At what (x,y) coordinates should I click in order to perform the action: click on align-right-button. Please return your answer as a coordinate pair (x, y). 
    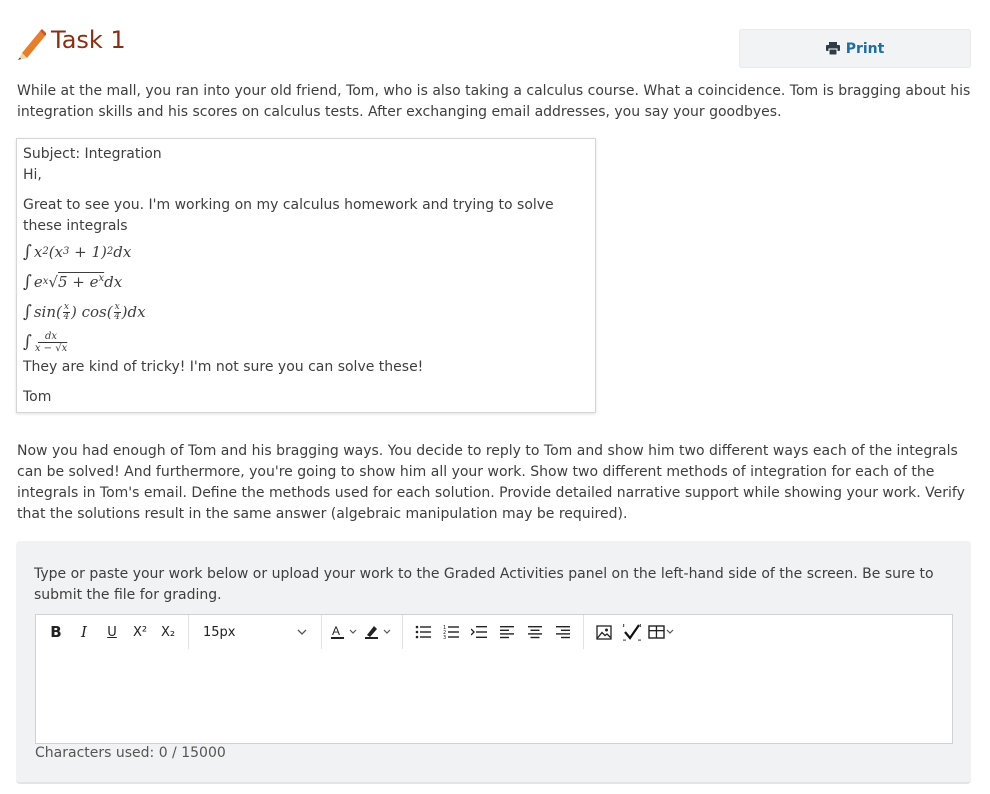
    Looking at the image, I should click on (563, 632).